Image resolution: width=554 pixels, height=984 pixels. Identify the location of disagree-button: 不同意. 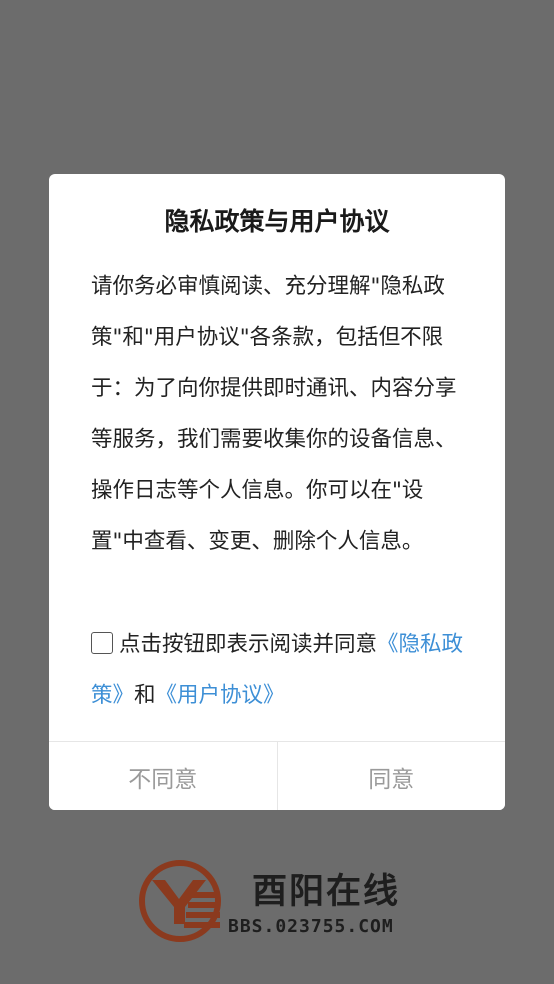
(163, 776).